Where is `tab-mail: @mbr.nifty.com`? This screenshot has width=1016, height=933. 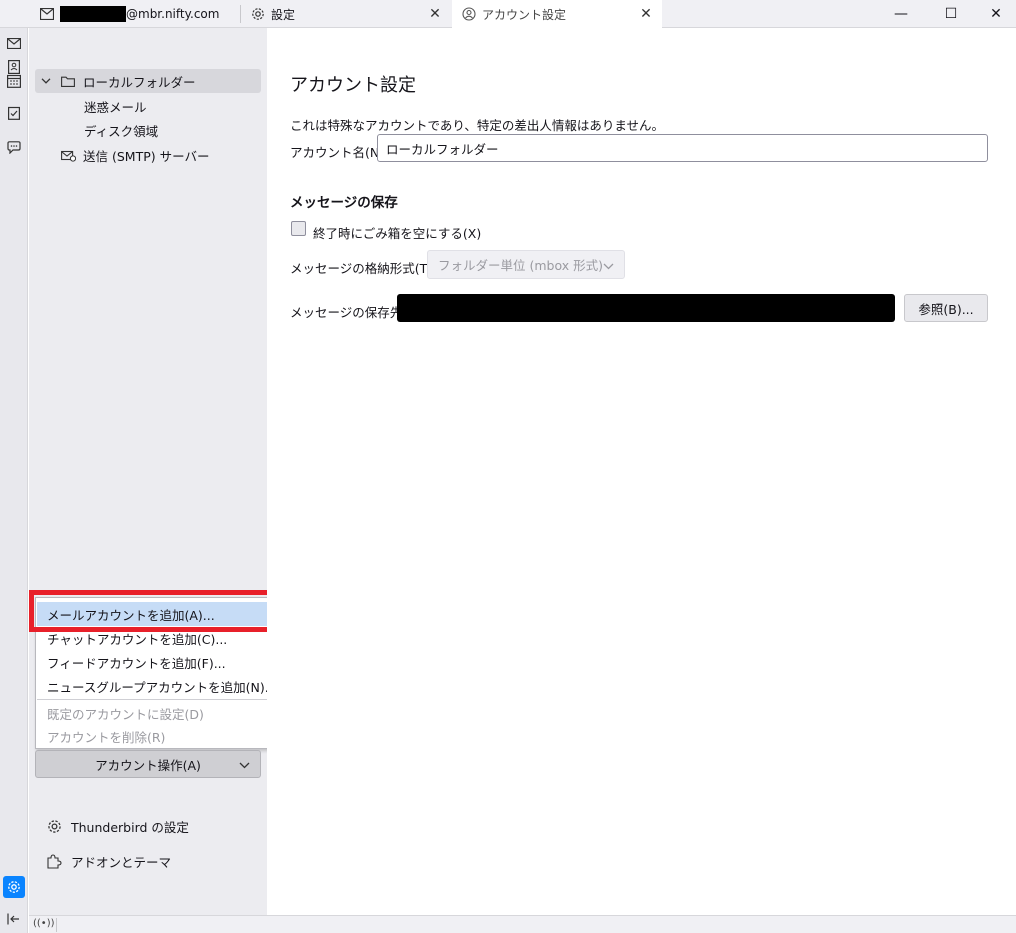
tab-mail: @mbr.nifty.com is located at coordinates (135, 14).